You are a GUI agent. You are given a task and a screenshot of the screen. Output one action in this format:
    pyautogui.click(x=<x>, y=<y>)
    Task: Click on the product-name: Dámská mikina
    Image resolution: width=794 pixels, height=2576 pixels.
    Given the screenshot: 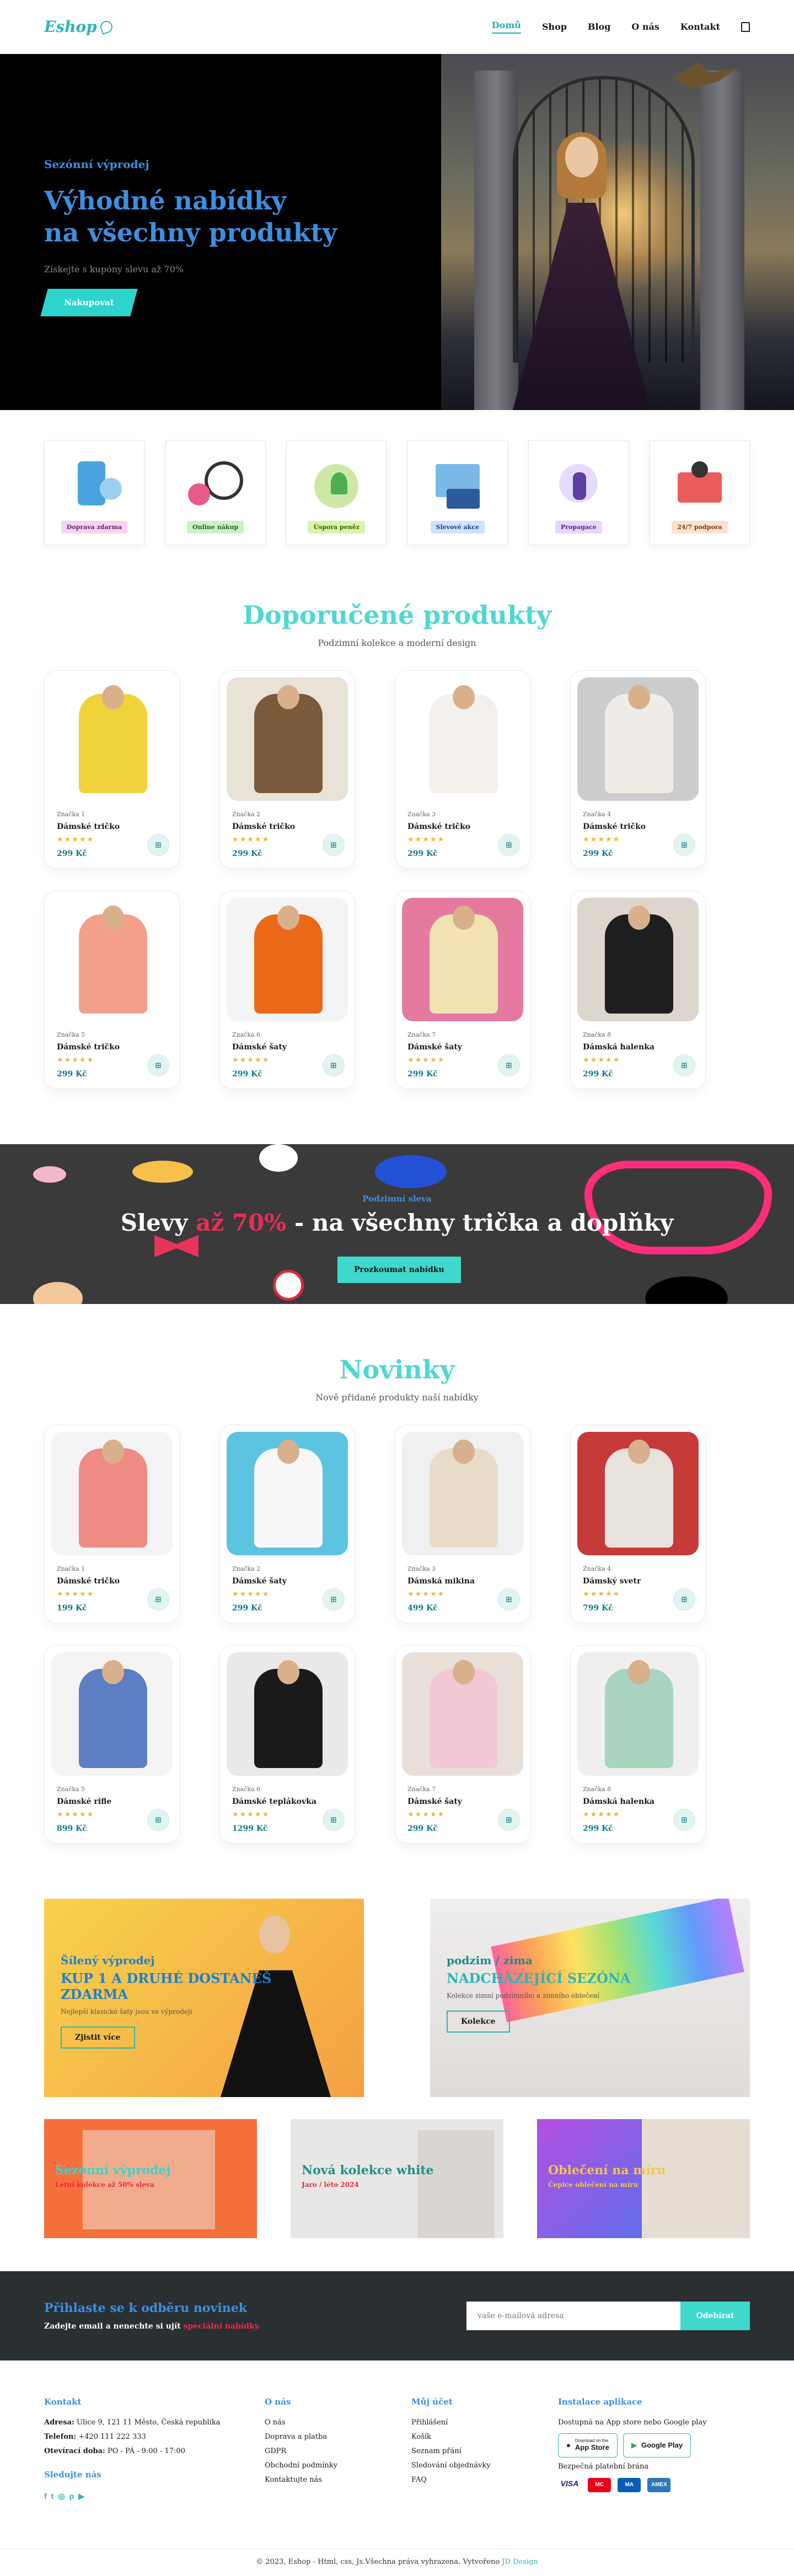 What is the action you would take?
    pyautogui.click(x=462, y=1581)
    